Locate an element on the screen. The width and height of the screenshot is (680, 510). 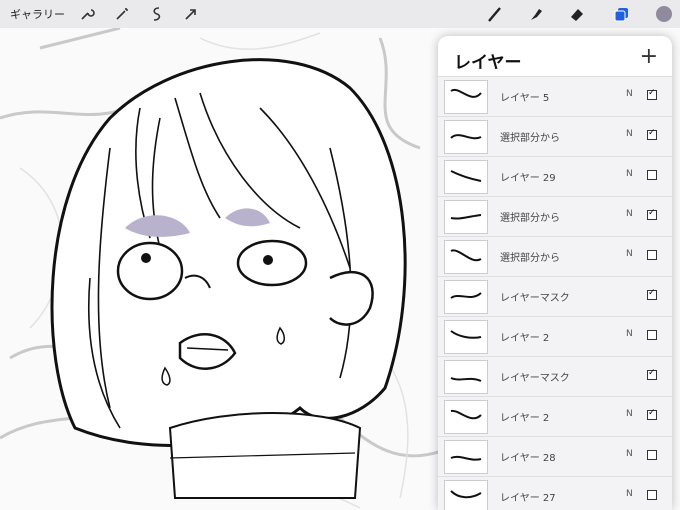
color-swatch is located at coordinates (664, 14).